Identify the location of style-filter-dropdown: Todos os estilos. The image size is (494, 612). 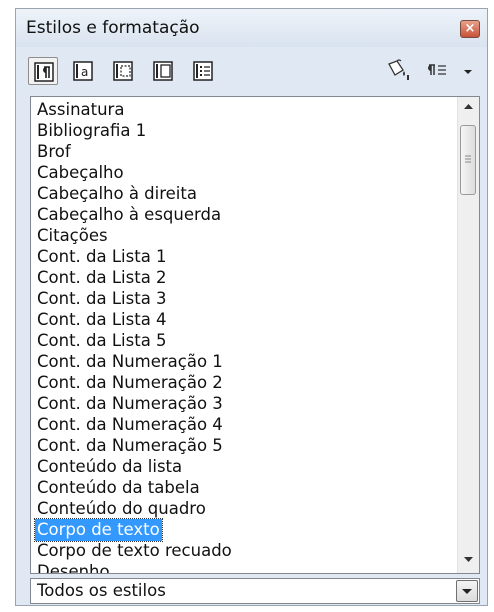
(255, 591).